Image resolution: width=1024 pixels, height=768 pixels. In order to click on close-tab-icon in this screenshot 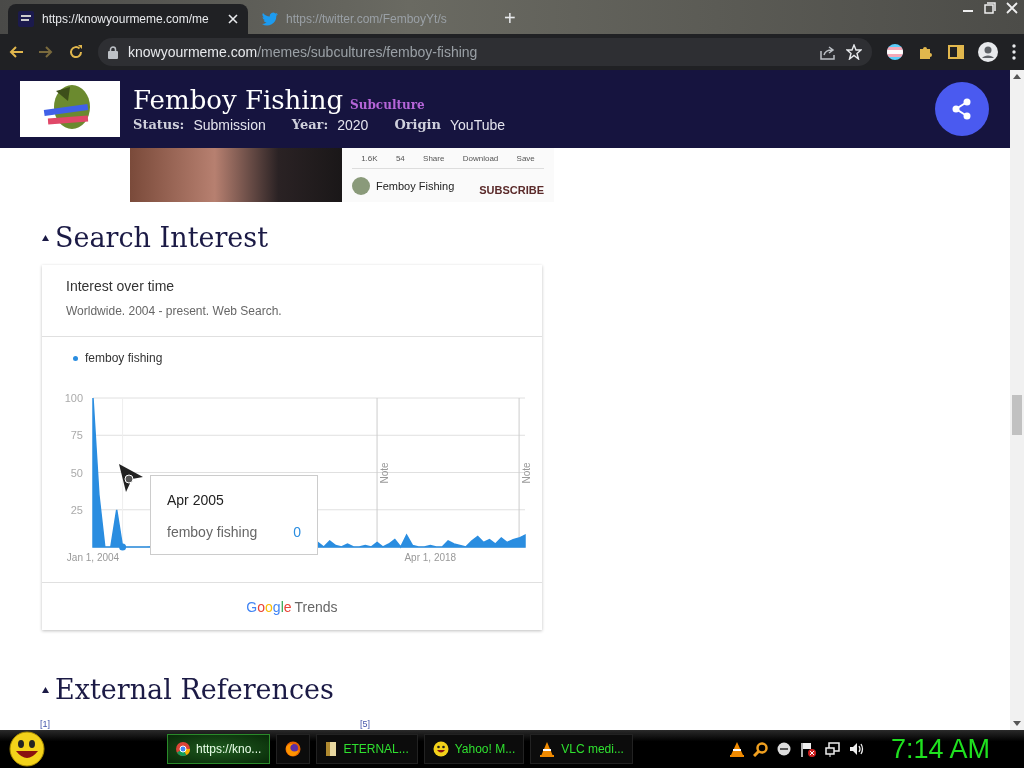, I will do `click(233, 19)`.